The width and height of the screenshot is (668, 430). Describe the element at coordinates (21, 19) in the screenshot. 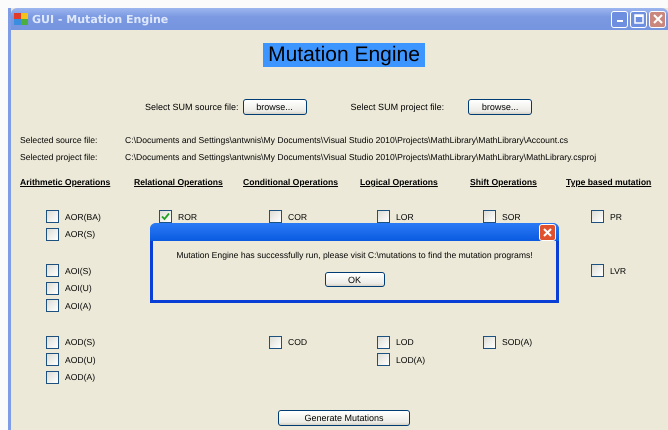

I see `app-icon` at that location.